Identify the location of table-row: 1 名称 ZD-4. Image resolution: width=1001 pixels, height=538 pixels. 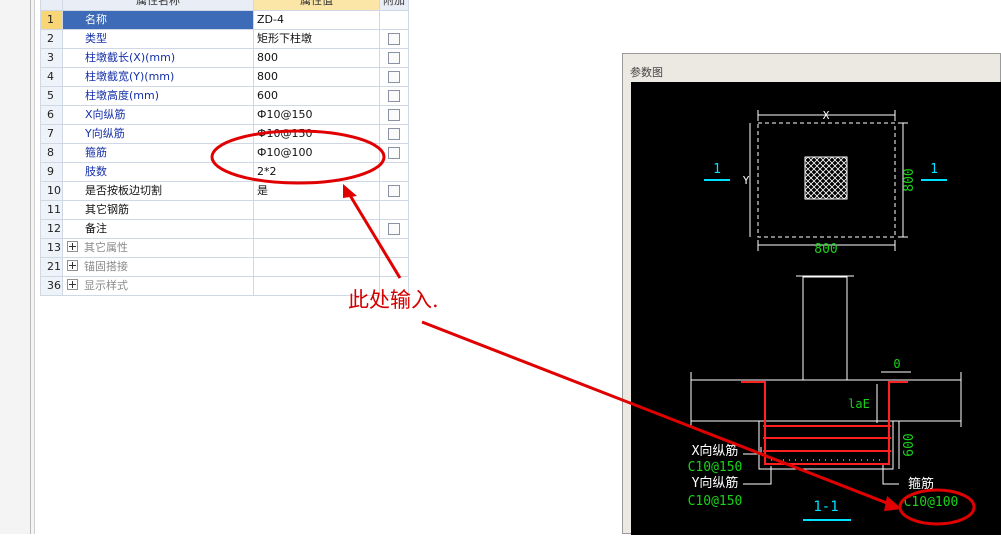
(224, 20).